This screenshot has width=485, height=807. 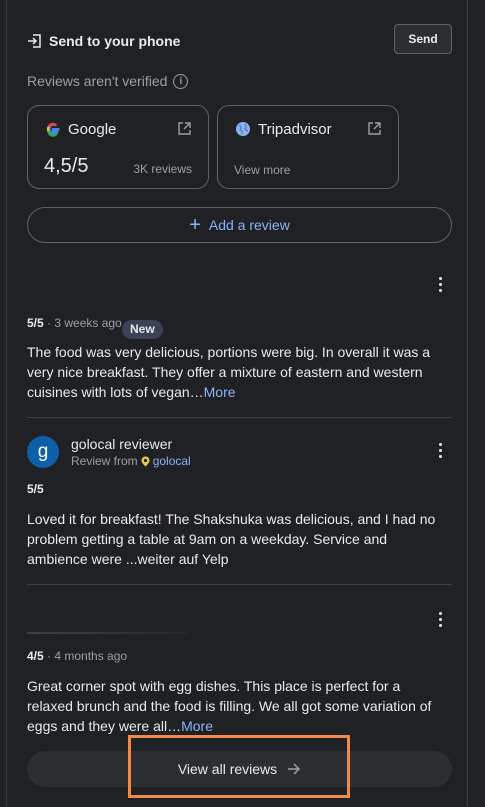 I want to click on review-age: · 4 months ago, so click(x=85, y=656).